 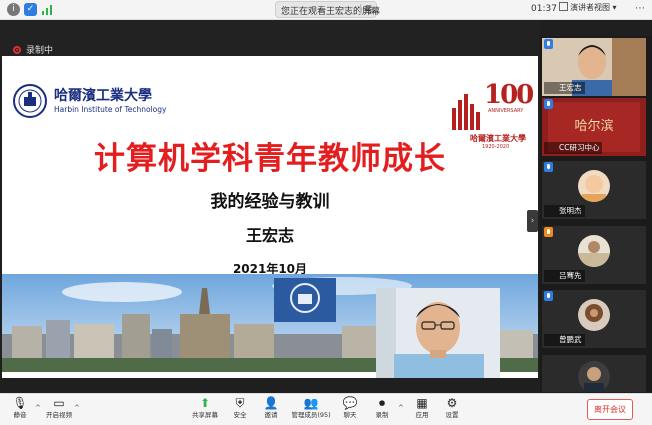 What do you see at coordinates (532, 221) in the screenshot?
I see `collapse-panel-icon: ›` at bounding box center [532, 221].